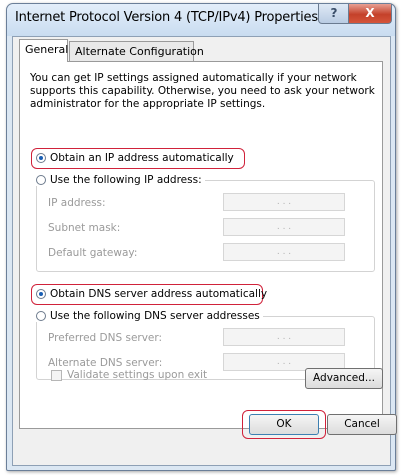 The width and height of the screenshot is (402, 475). Describe the element at coordinates (105, 338) in the screenshot. I see `preferred-dns-label: Preferred DNS server:` at that location.